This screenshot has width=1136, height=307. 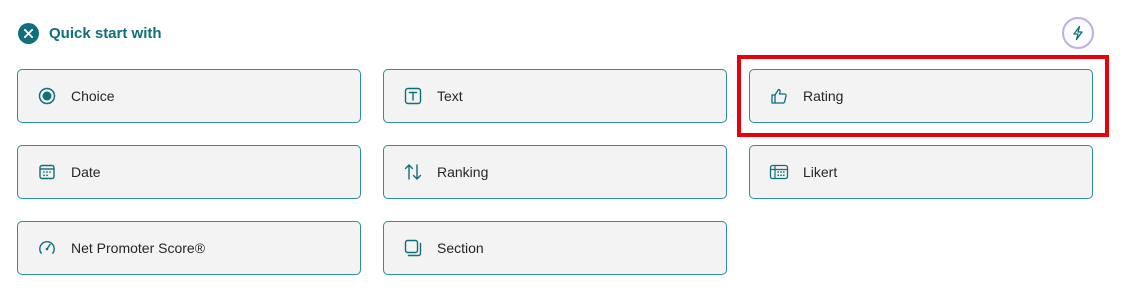 What do you see at coordinates (189, 172) in the screenshot?
I see `option-date-button: Date` at bounding box center [189, 172].